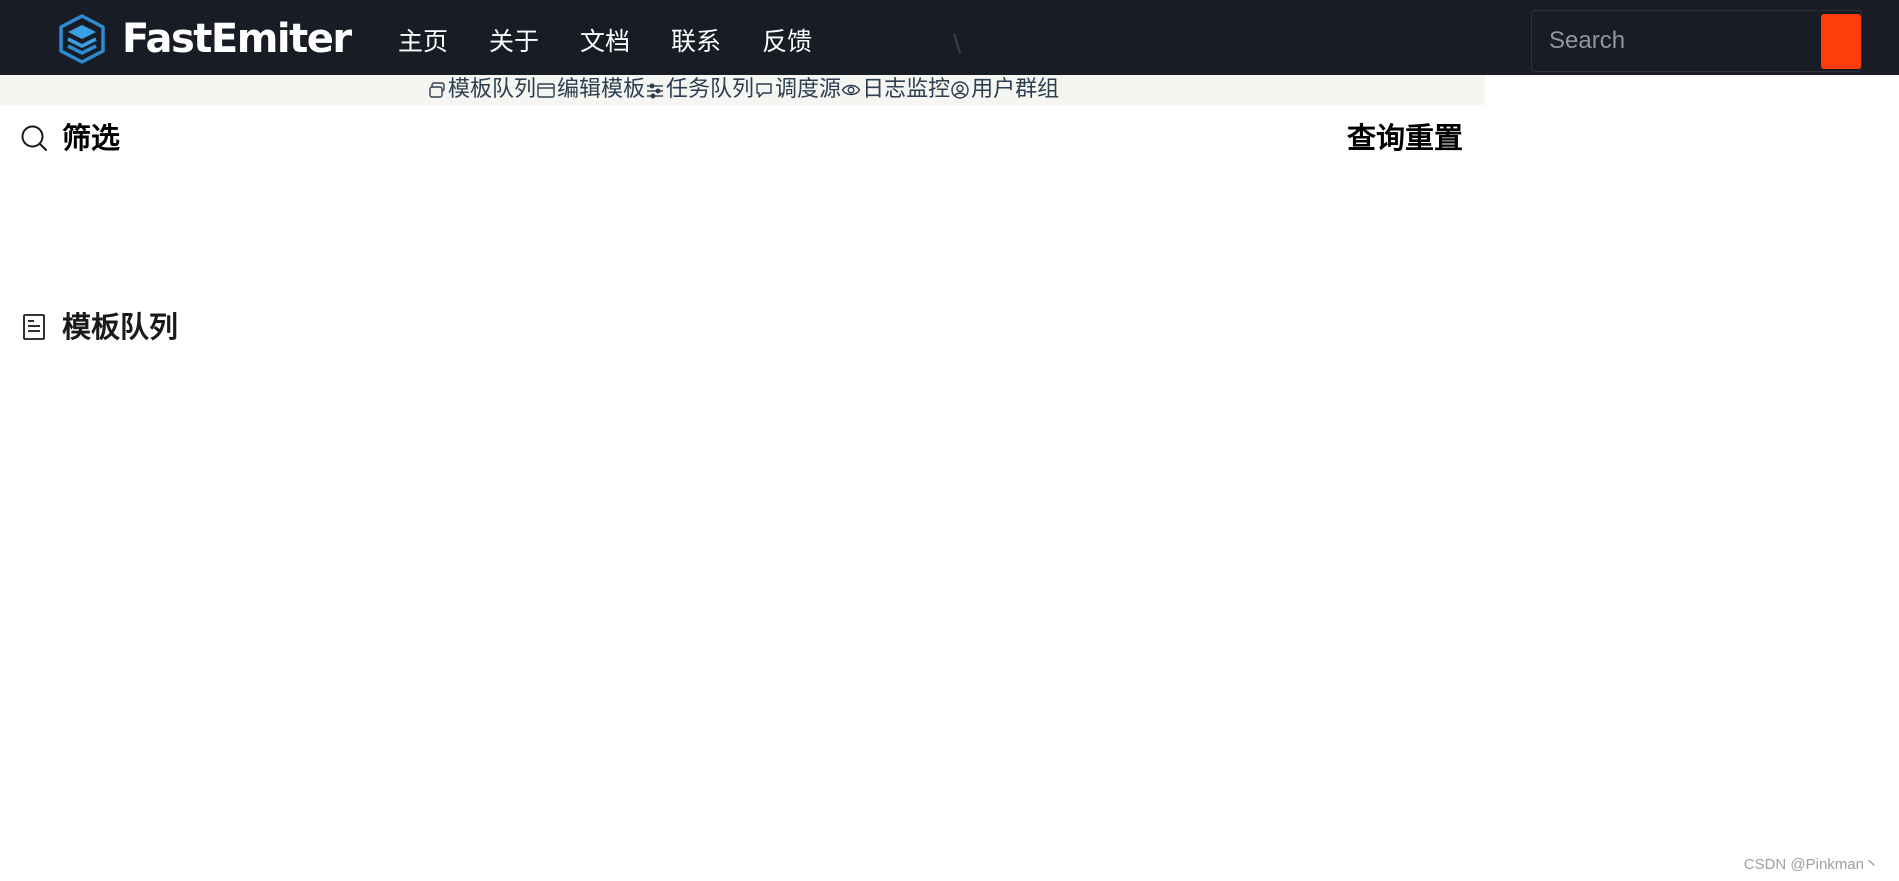 This screenshot has height=881, width=1899. I want to click on subnav-item-dispatch-source: 调度源, so click(797, 90).